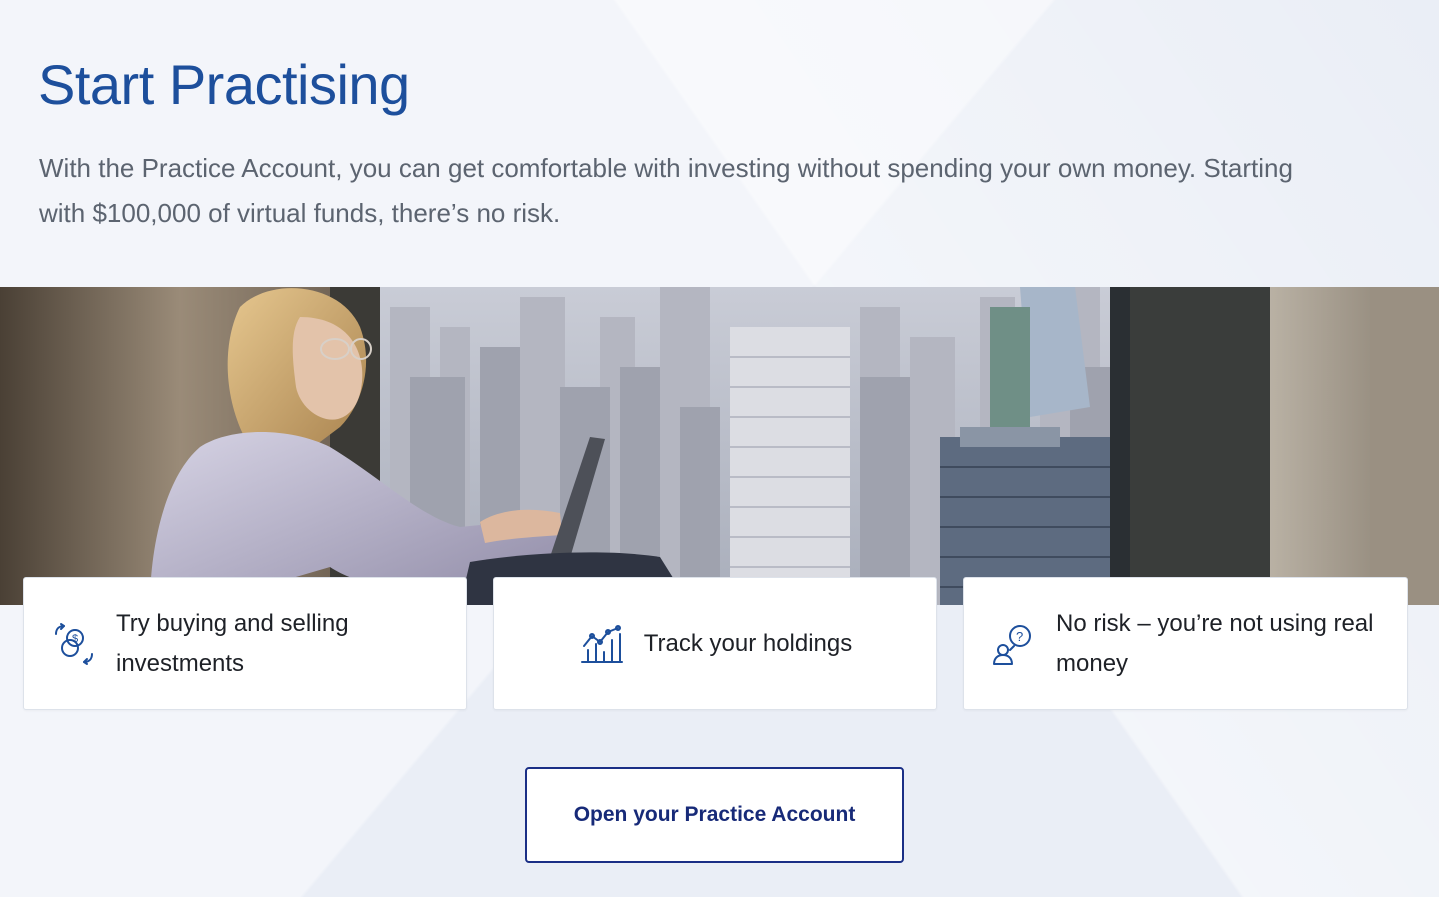  What do you see at coordinates (748, 643) in the screenshot?
I see `feature-label: Track your holdings` at bounding box center [748, 643].